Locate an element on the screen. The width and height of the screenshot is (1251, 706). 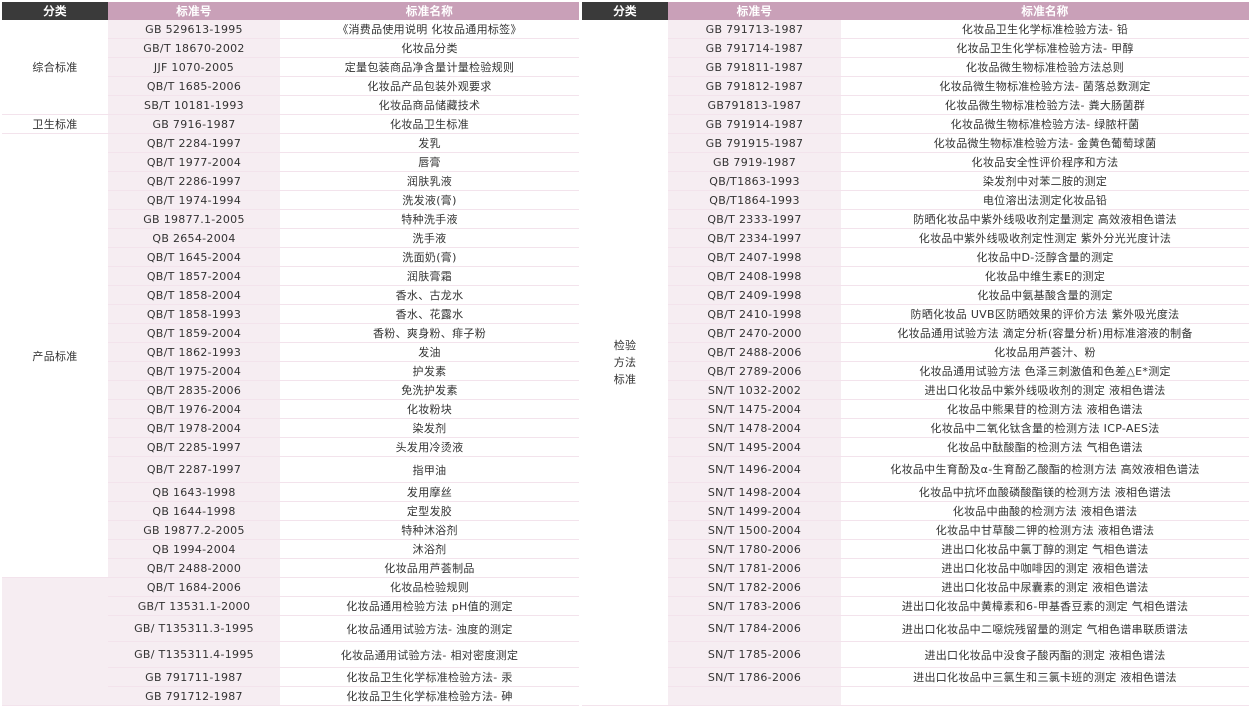
left-code-cell: QB/T 2285-1997 is located at coordinates (194, 447).